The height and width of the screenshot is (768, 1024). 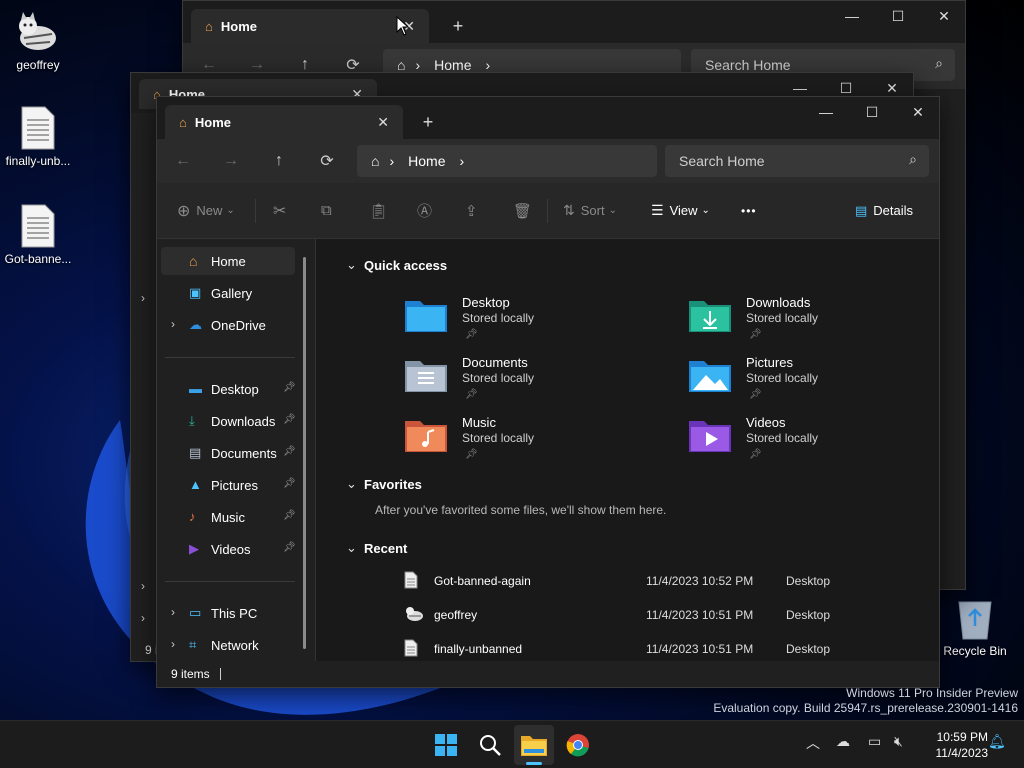 What do you see at coordinates (183, 161) in the screenshot?
I see `back-arrow-icon: ←` at bounding box center [183, 161].